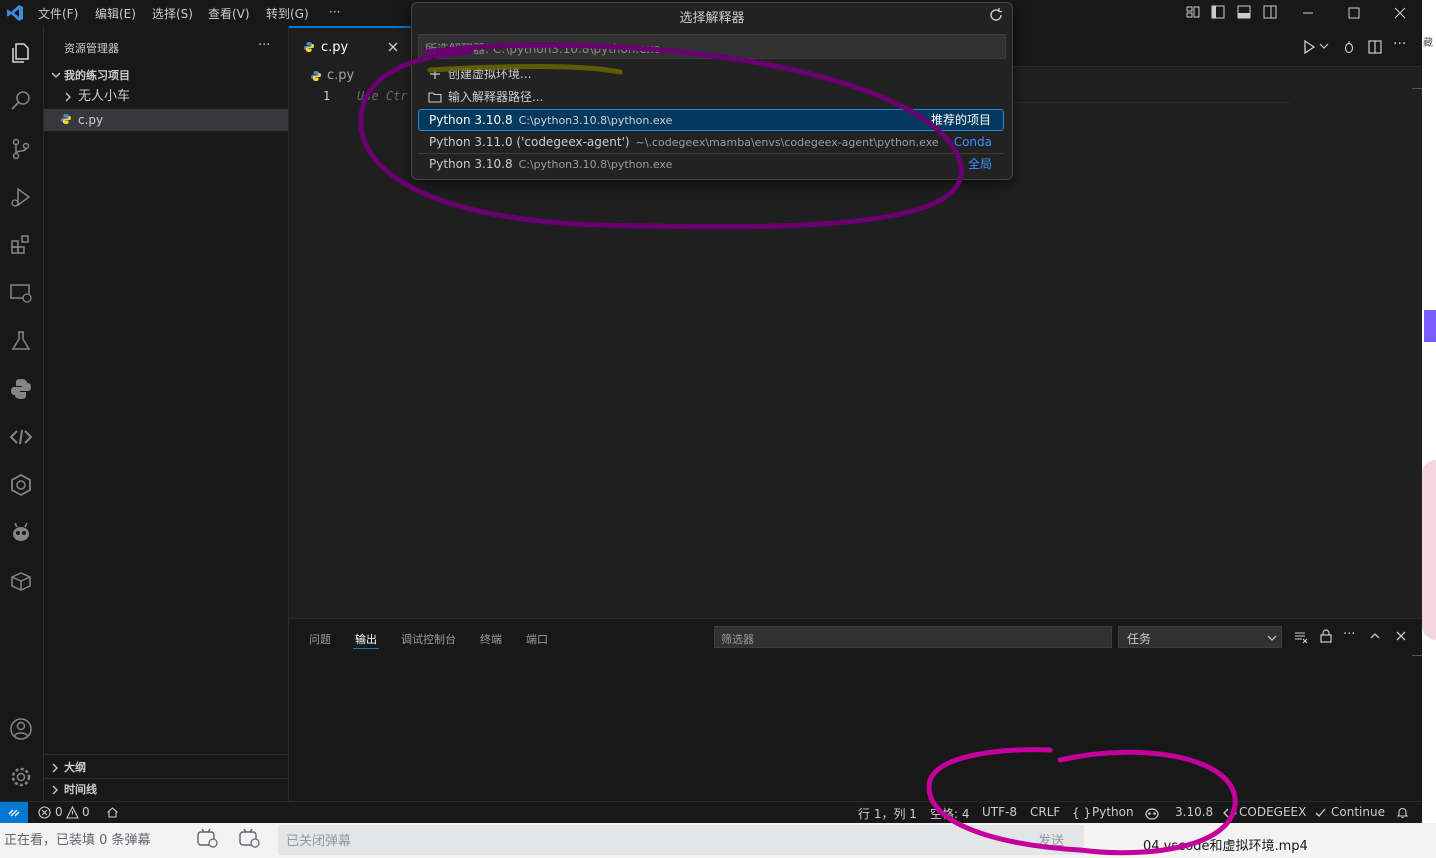 Image resolution: width=1436 pixels, height=858 pixels. Describe the element at coordinates (115, 13) in the screenshot. I see `menu-edit: 编辑(E)` at that location.